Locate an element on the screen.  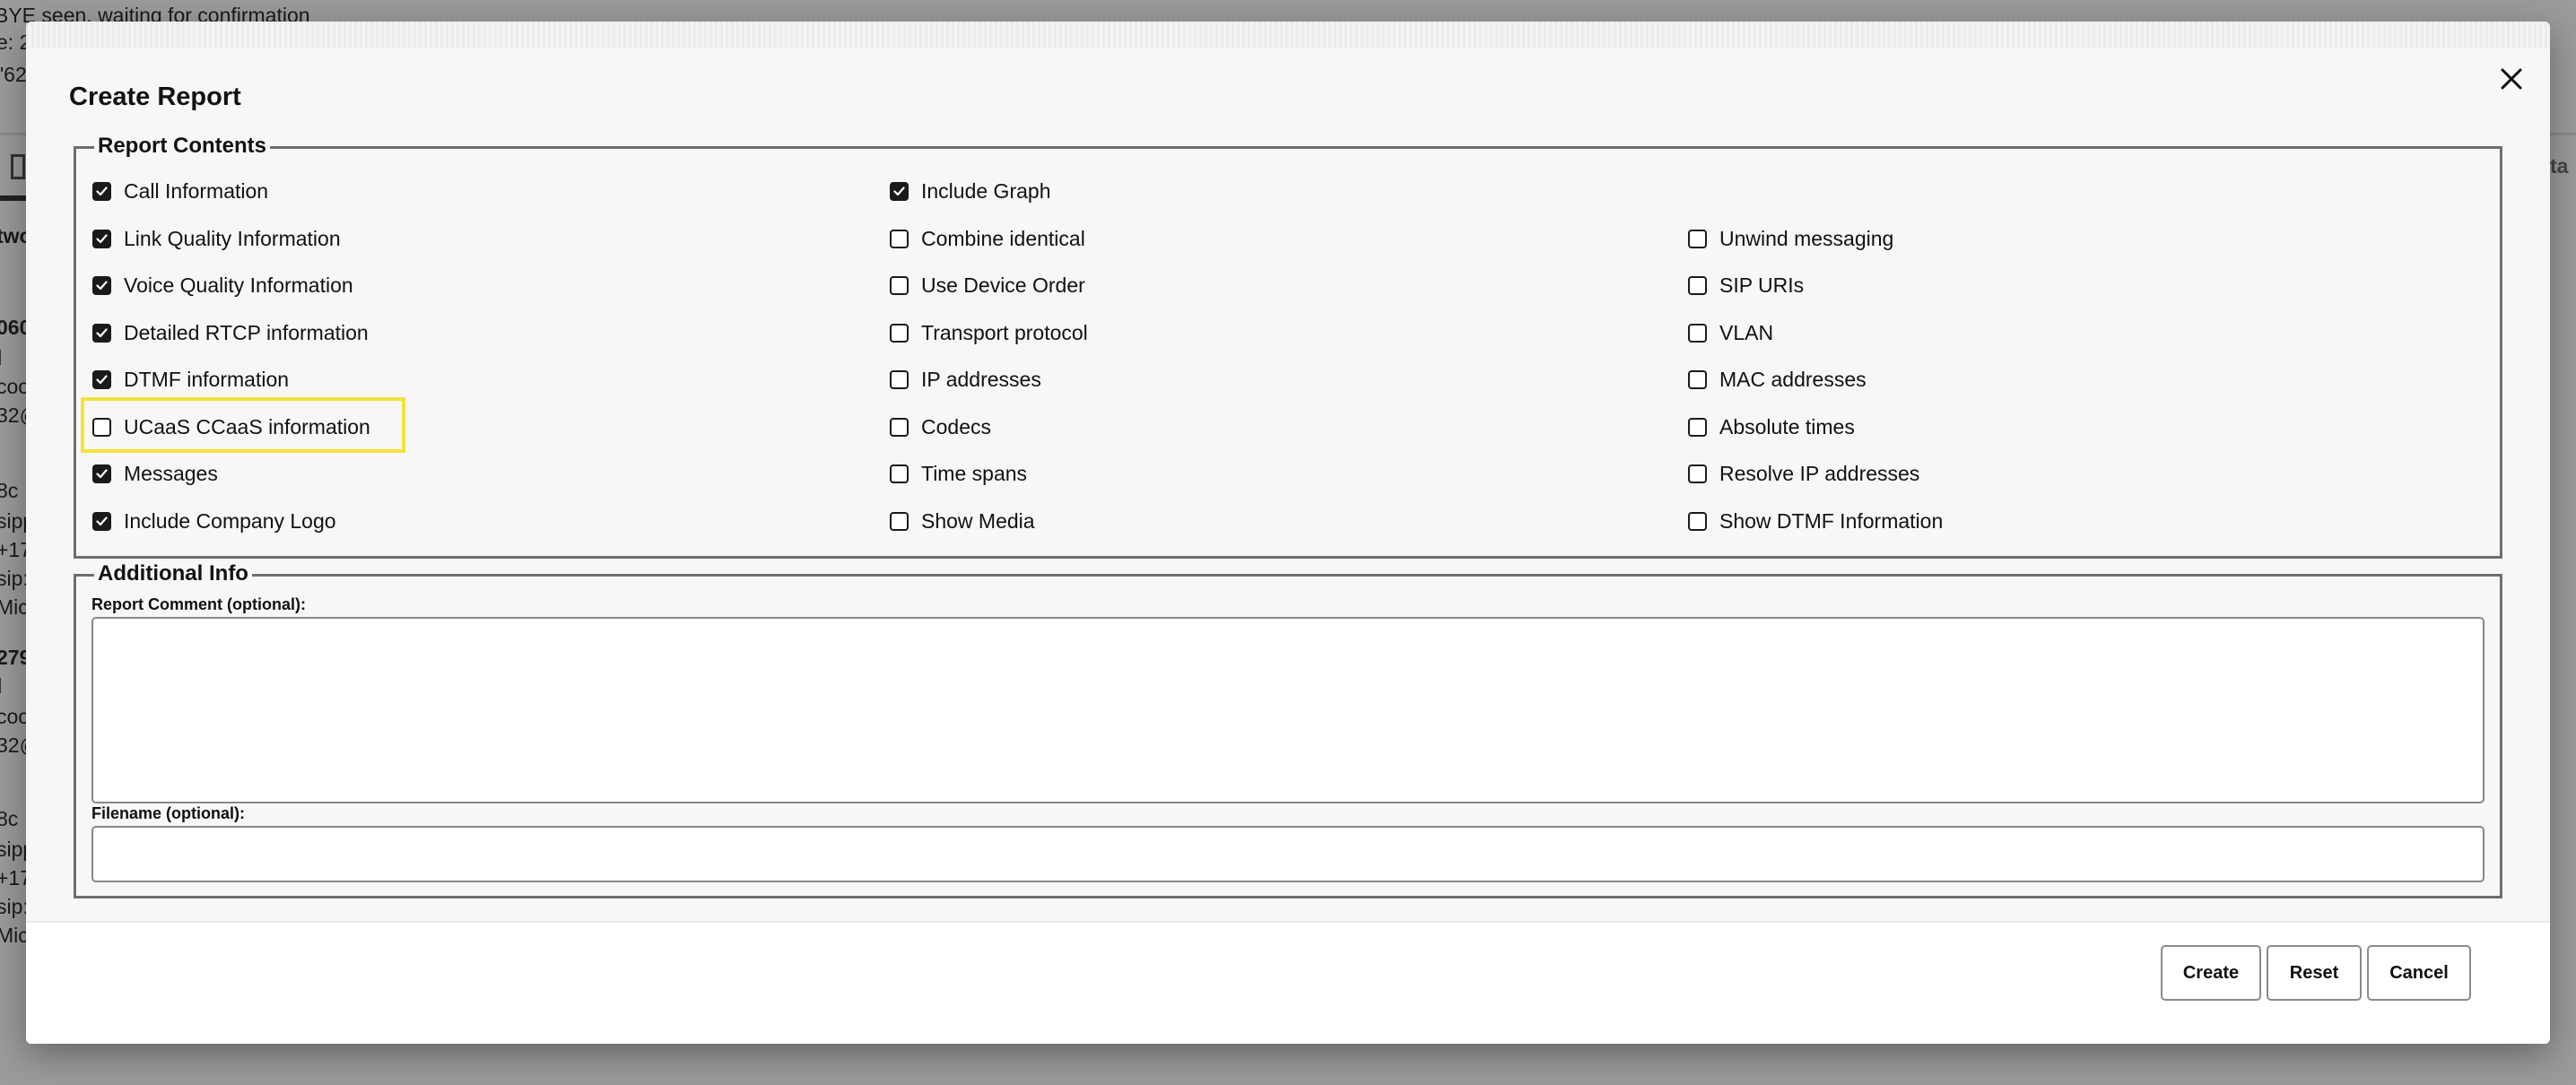
filename-label: Filename (optional): is located at coordinates (168, 813).